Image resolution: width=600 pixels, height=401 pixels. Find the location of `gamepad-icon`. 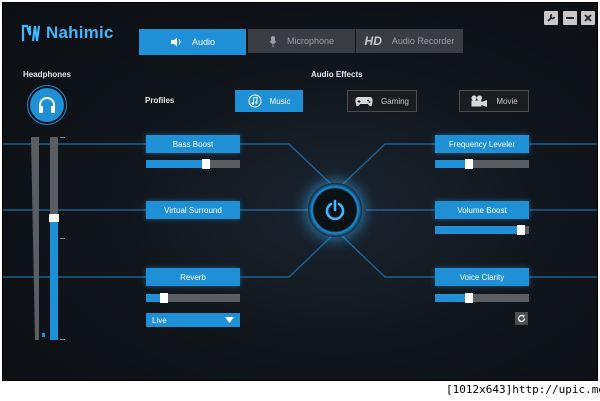

gamepad-icon is located at coordinates (364, 101).